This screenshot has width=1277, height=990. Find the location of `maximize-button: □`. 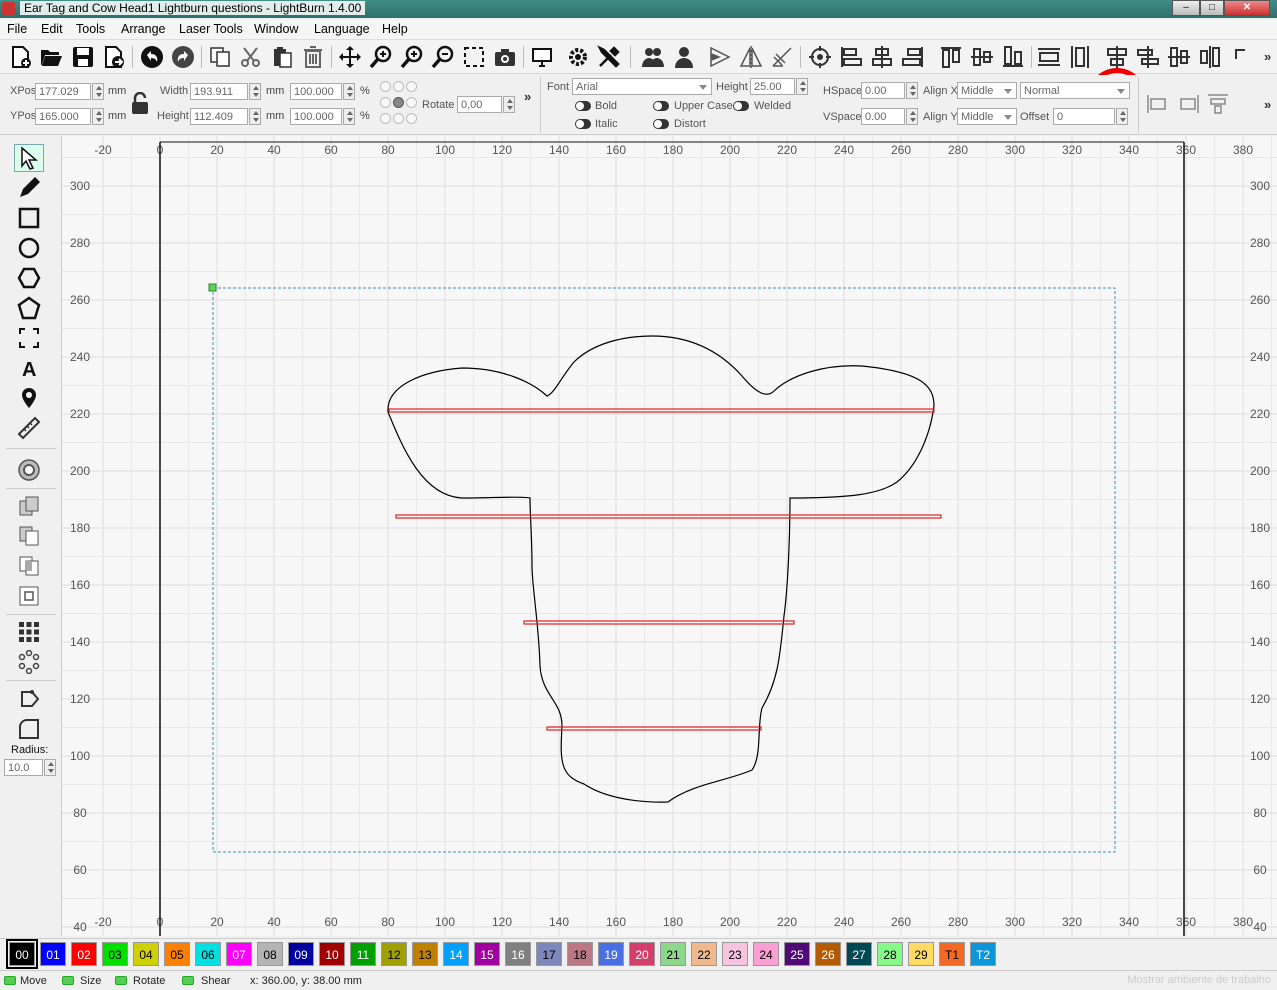

maximize-button: □ is located at coordinates (1212, 8).